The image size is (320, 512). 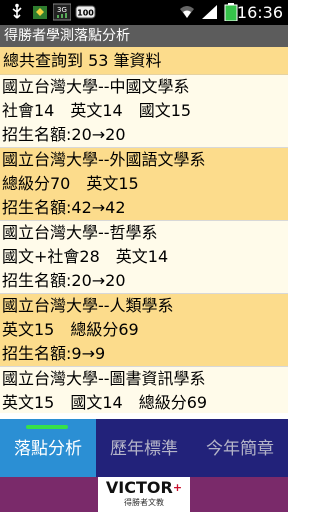 I want to click on app-notification-icon, so click(x=40, y=12).